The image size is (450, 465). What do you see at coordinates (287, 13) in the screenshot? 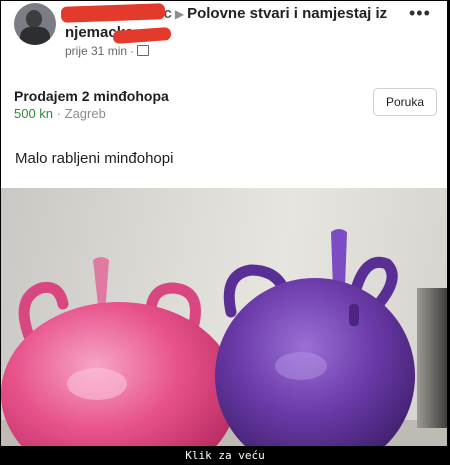
I see `group-name-link: Polovne stvari i namjestaj iz` at bounding box center [287, 13].